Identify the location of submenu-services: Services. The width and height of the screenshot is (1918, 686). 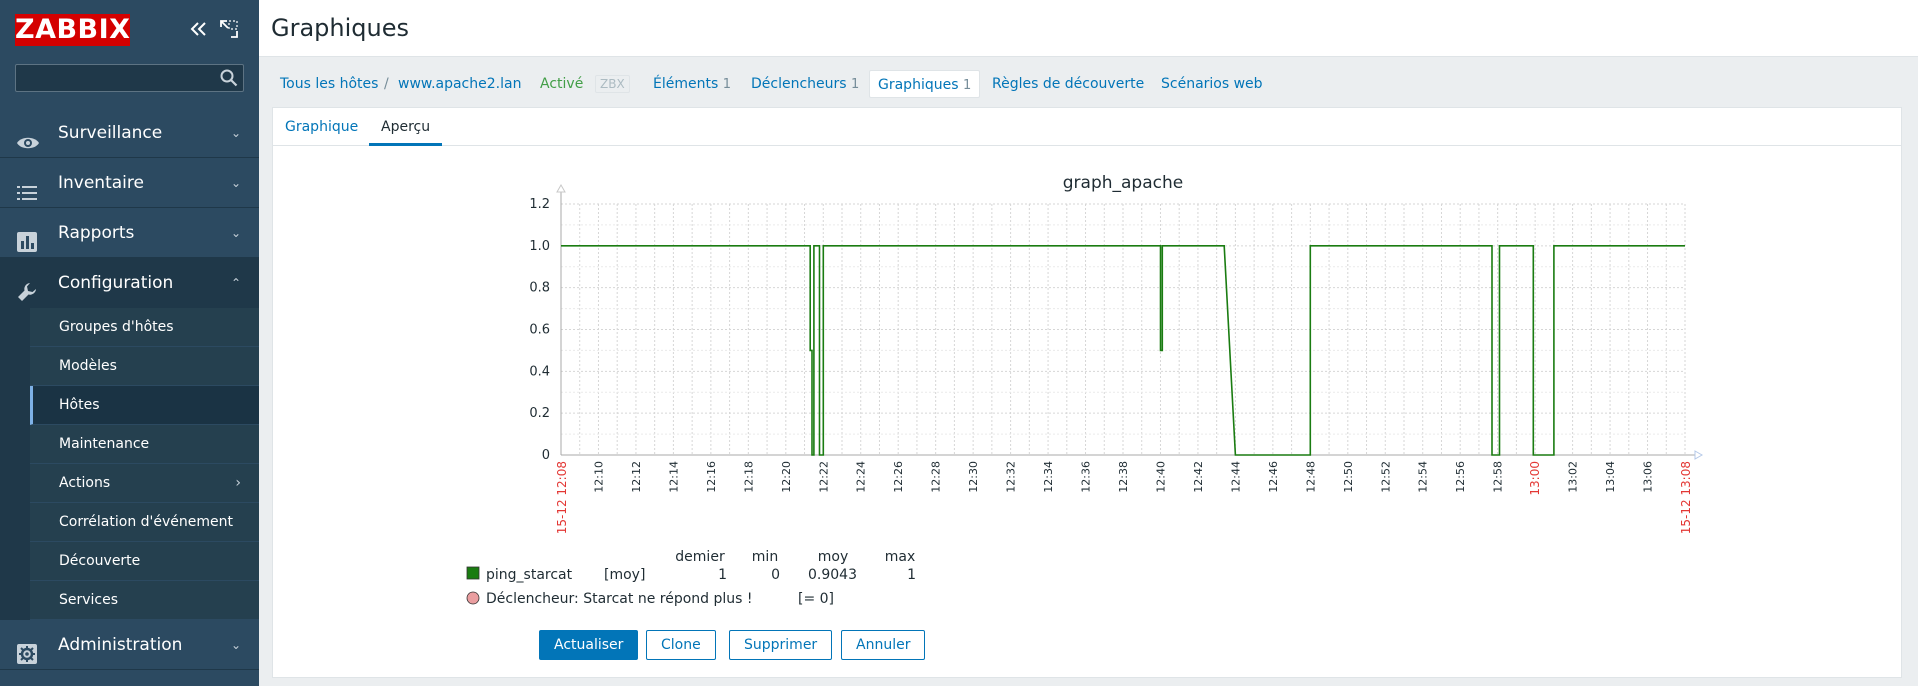
(144, 600).